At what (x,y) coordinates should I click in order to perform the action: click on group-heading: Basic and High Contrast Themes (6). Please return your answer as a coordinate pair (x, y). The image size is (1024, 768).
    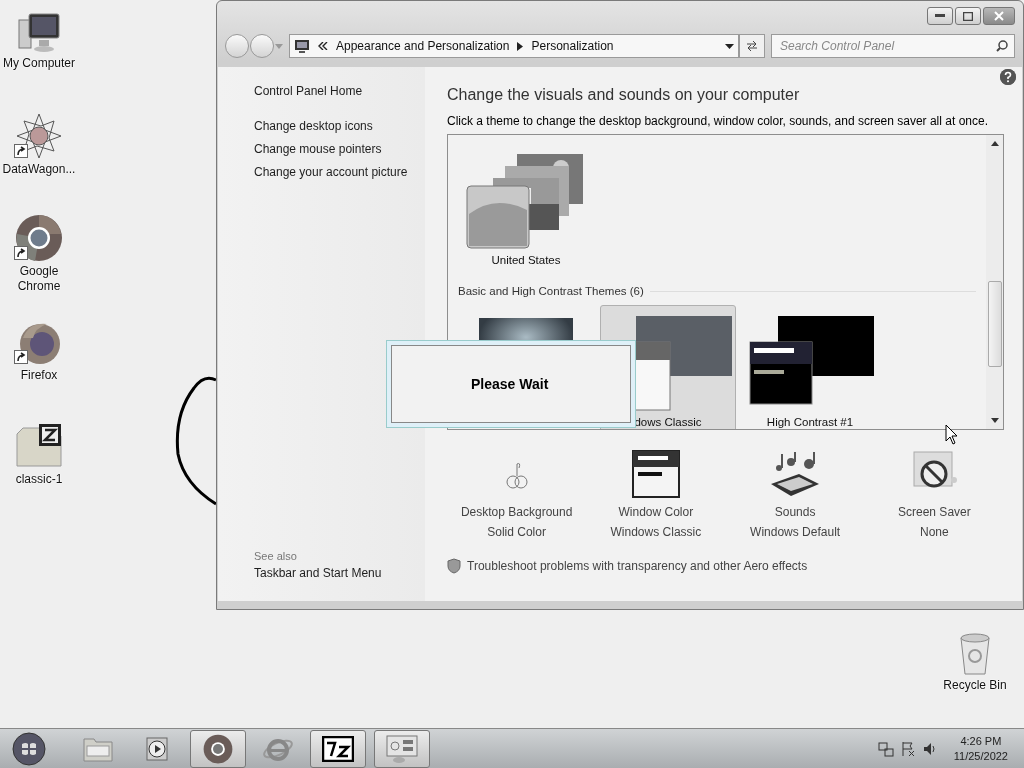
    Looking at the image, I should click on (551, 291).